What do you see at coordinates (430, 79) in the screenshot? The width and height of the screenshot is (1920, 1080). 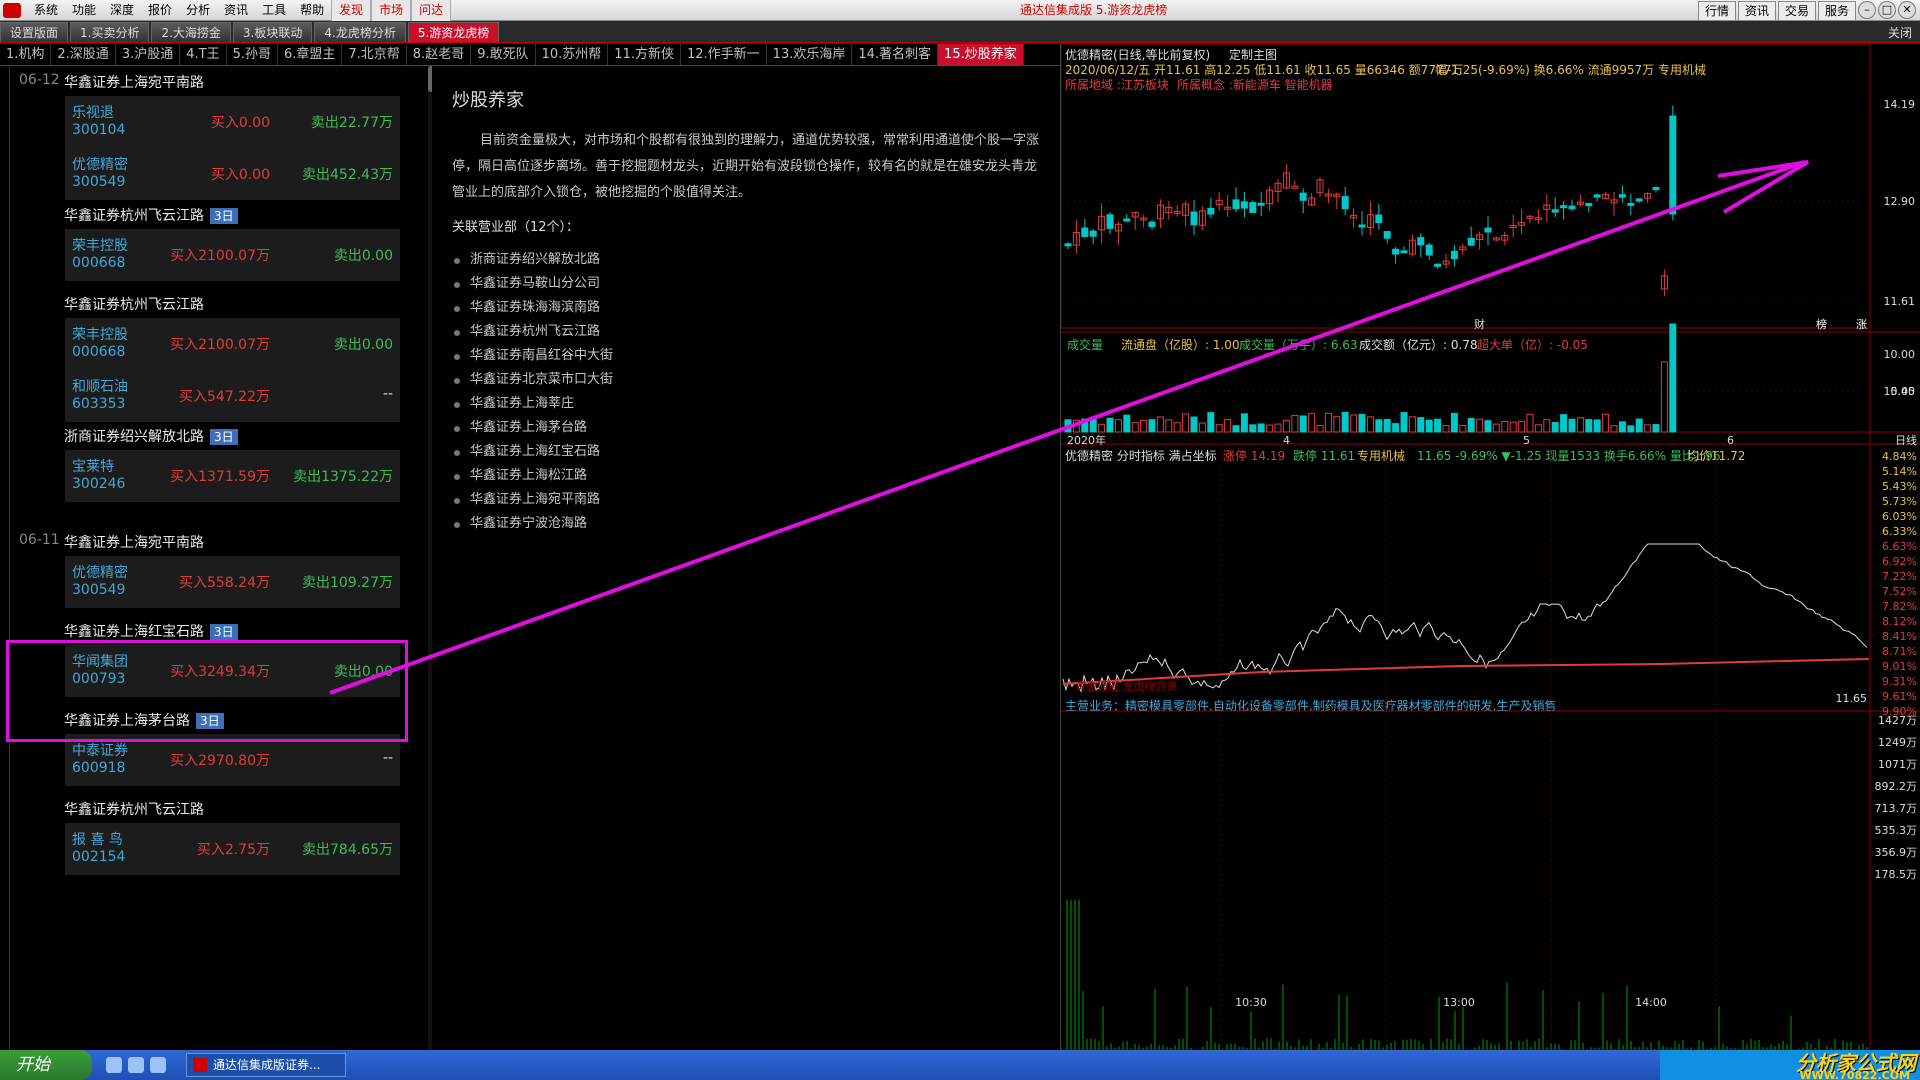 I see `scrollbar-thumb` at bounding box center [430, 79].